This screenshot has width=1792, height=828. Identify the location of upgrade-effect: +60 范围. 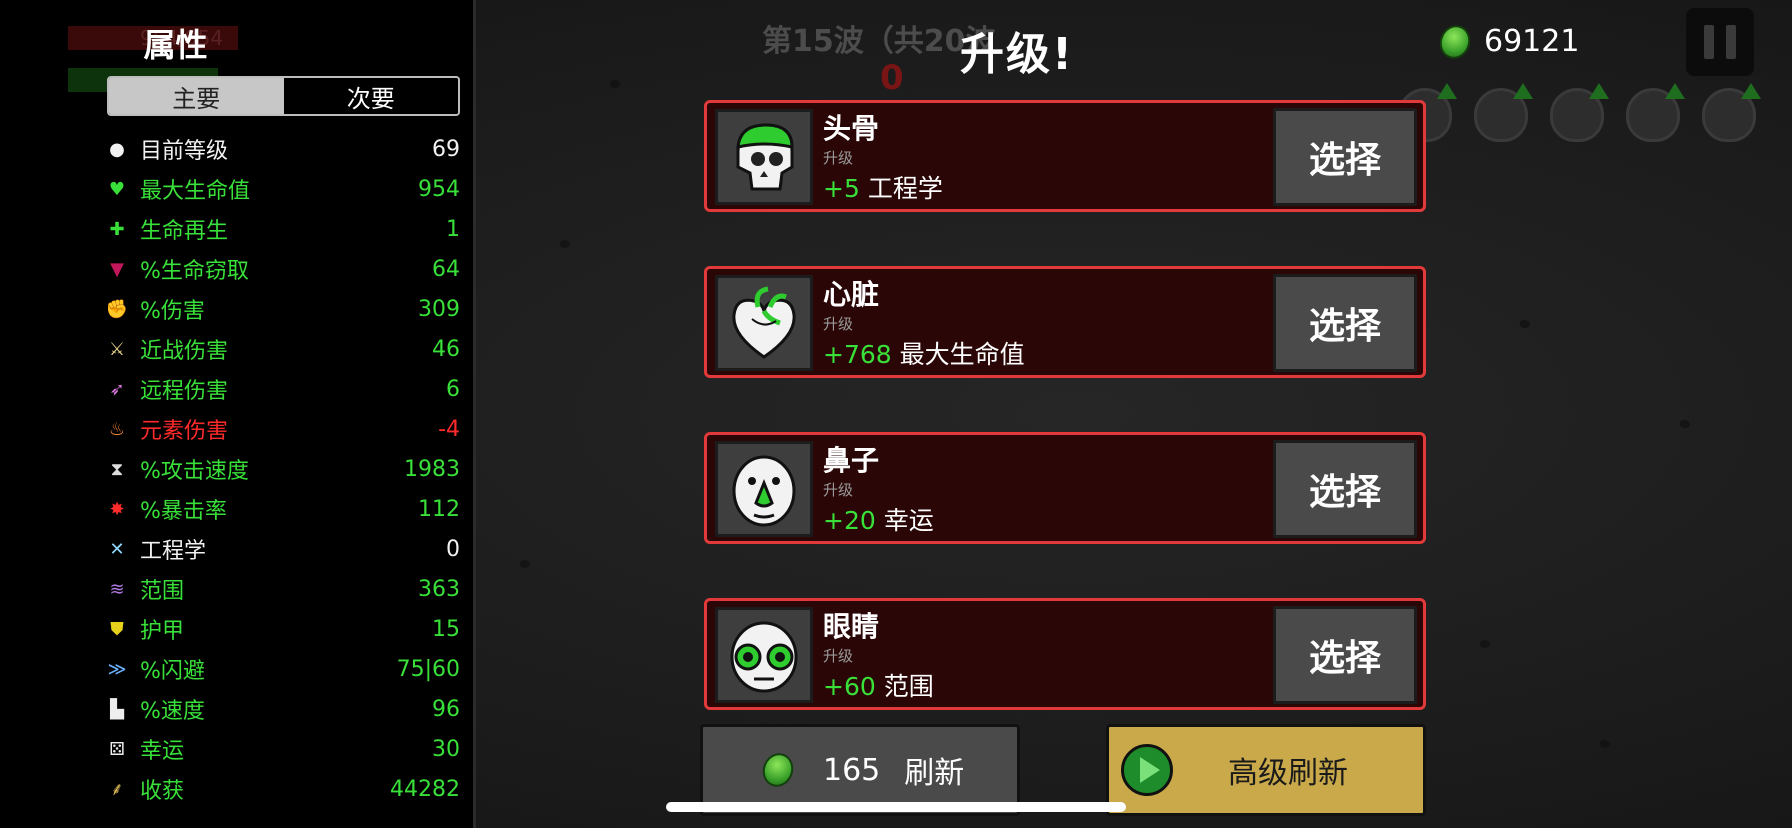
(878, 685).